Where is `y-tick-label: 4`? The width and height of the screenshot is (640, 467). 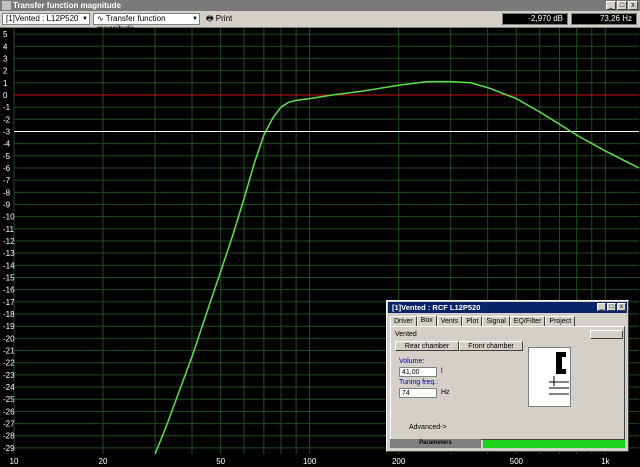
y-tick-label: 4 is located at coordinates (5, 46).